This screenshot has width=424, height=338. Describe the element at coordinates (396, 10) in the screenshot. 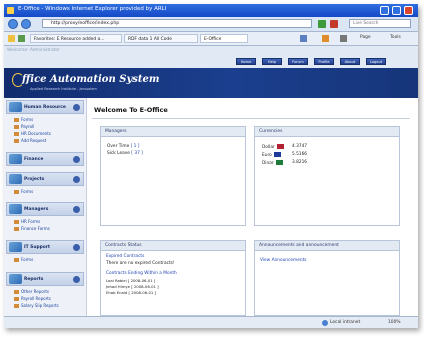

I see `maximize-button` at that location.